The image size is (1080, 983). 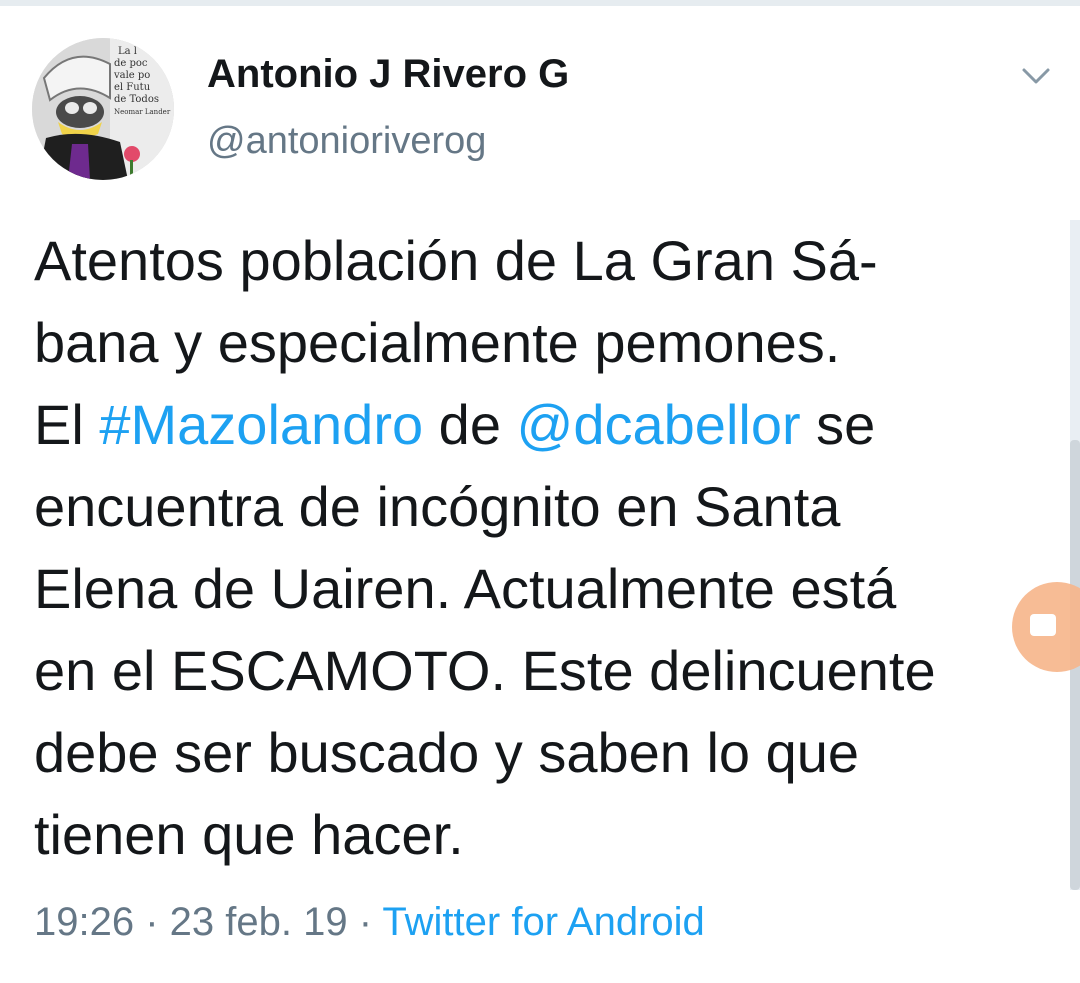 What do you see at coordinates (447, 752) in the screenshot?
I see `tweet-text-line: debe ser buscado y saben lo que` at bounding box center [447, 752].